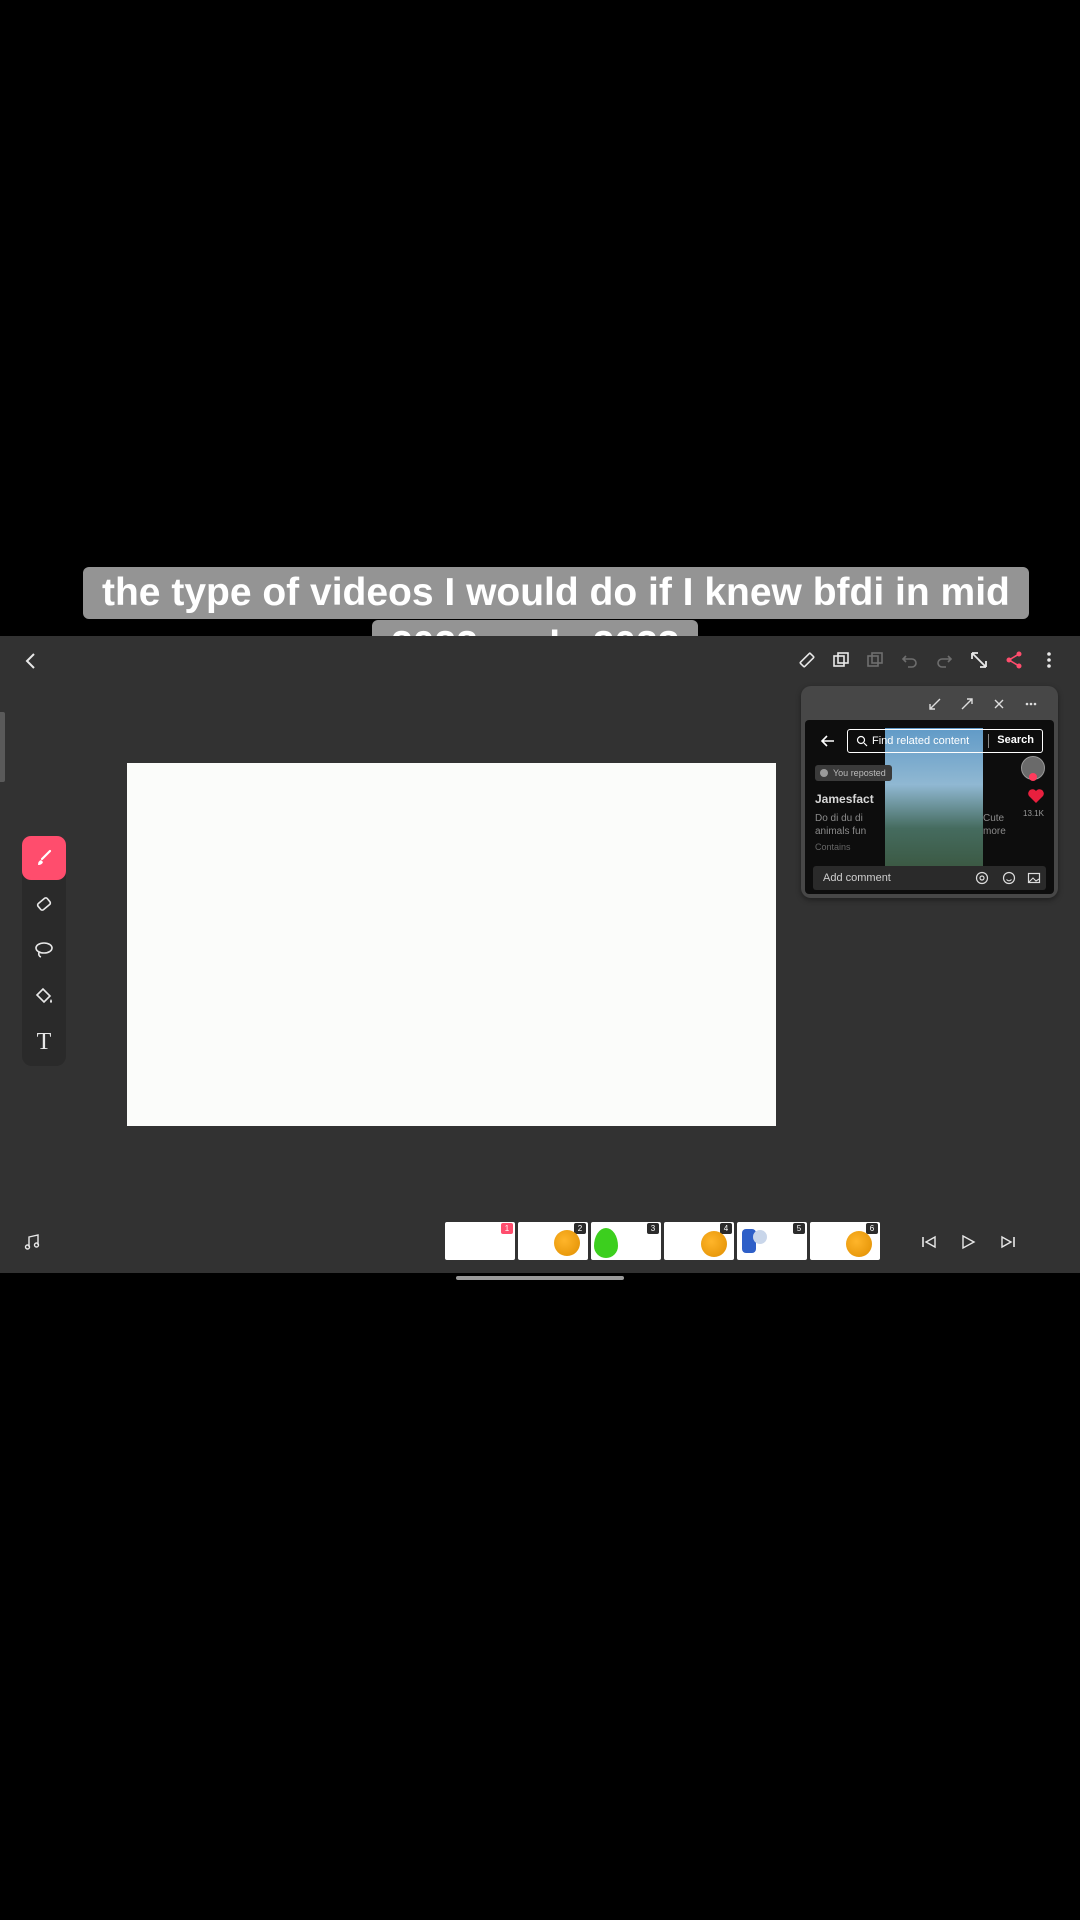  I want to click on close-icon, so click(999, 704).